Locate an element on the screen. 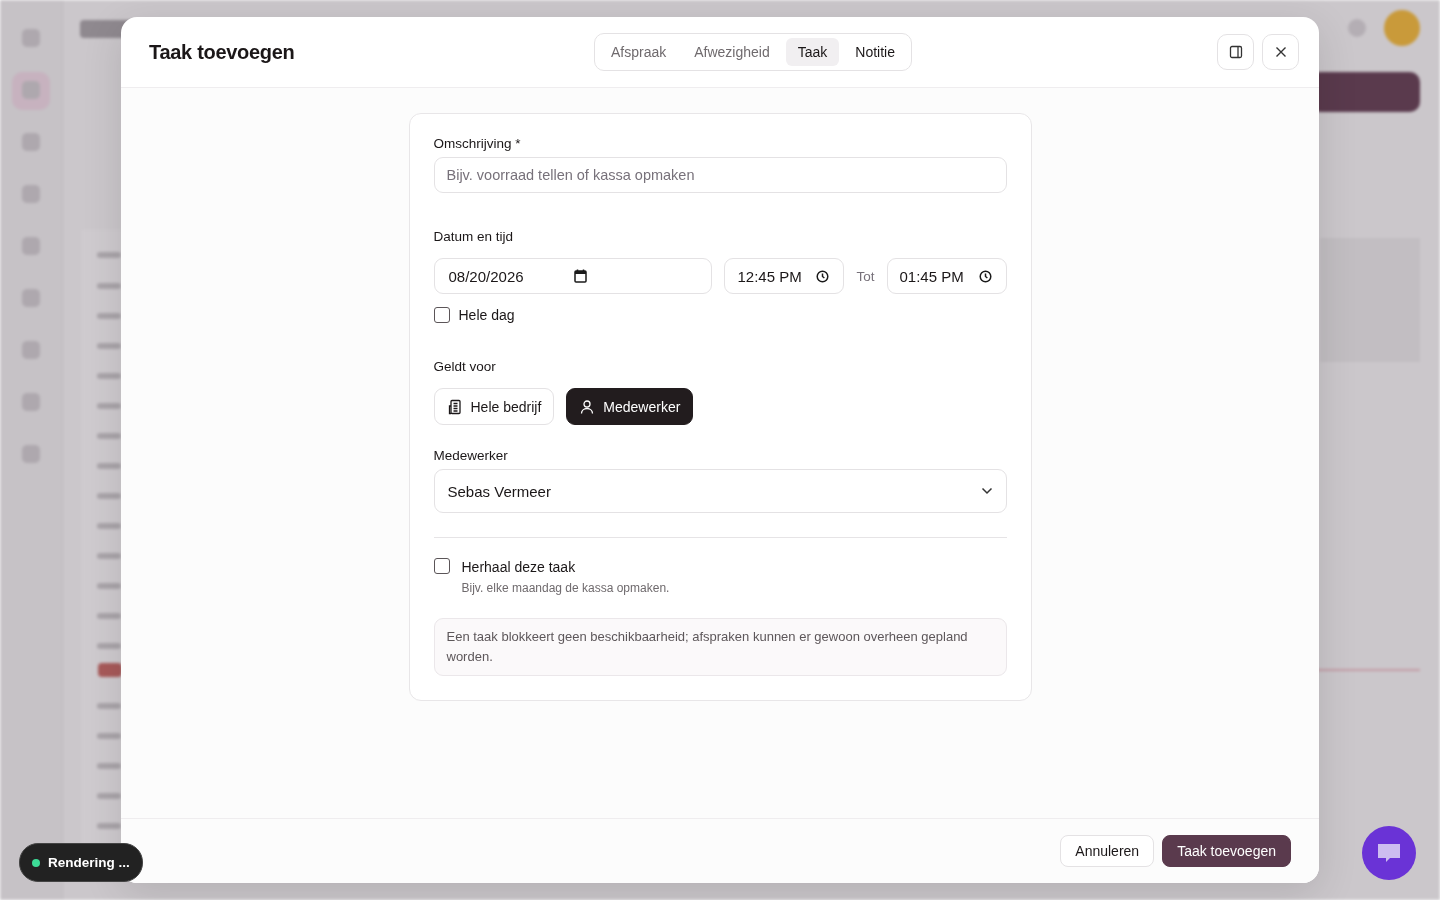  option-button: Medewerker is located at coordinates (630, 406).